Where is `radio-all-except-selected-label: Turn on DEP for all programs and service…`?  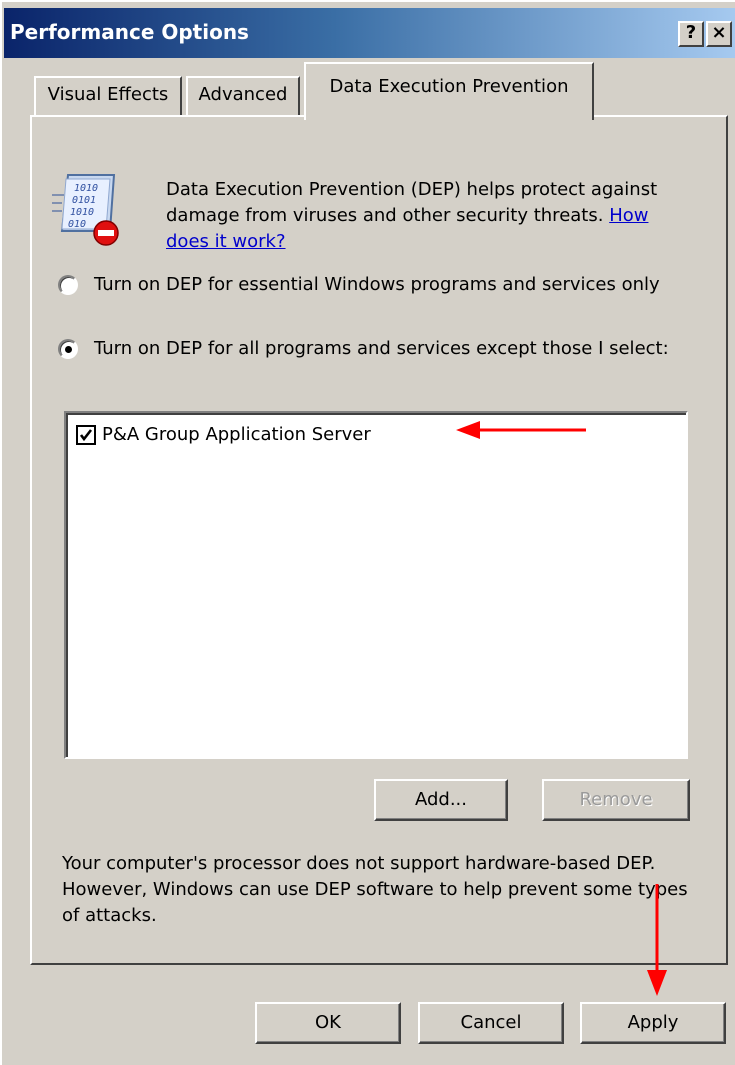
radio-all-except-selected-label: Turn on DEP for all programs and service… is located at coordinates (381, 348).